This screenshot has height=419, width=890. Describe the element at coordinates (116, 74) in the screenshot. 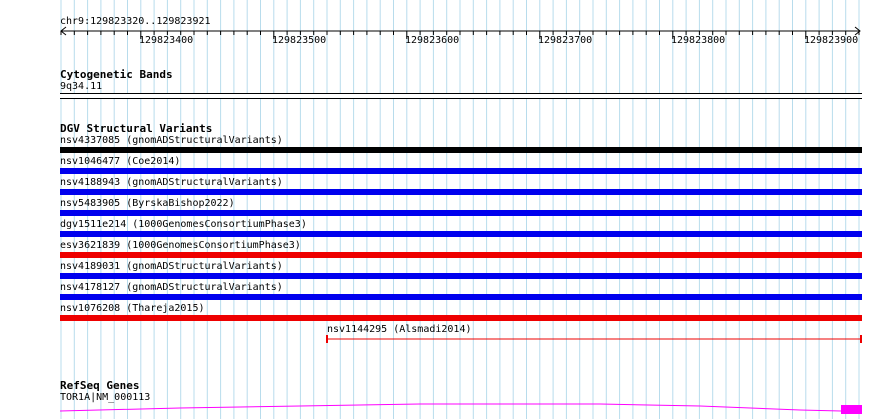

I see `cytoband-track-title: Cytogenetic Bands` at that location.